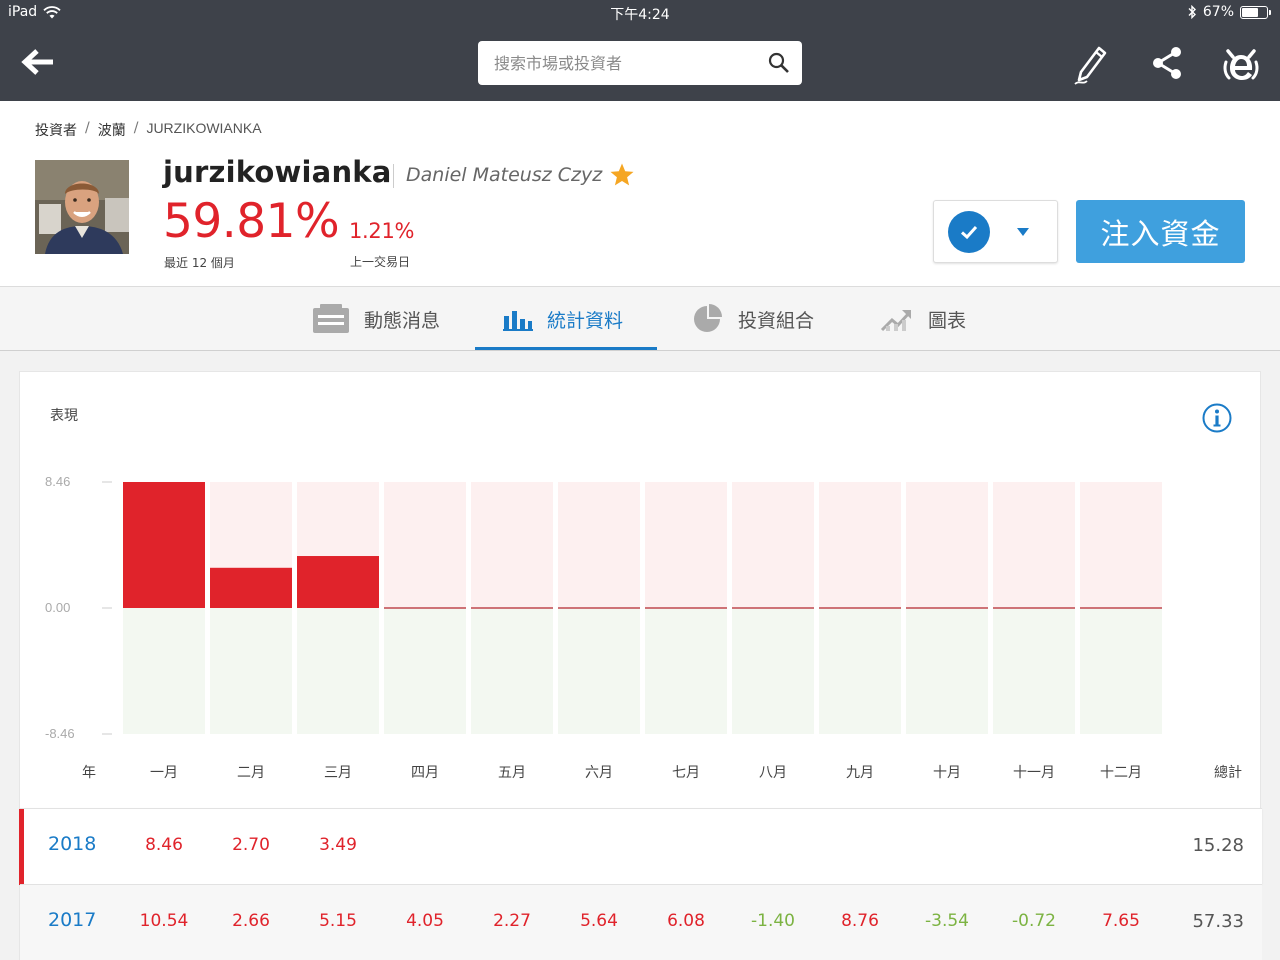  I want to click on status-time: 下午4:24, so click(640, 15).